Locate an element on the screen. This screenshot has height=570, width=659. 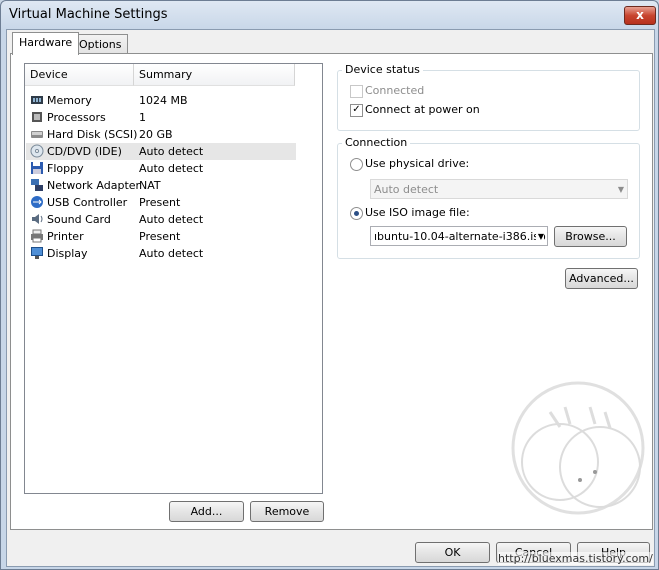
iso-image-value: ıbuntu-10.04-alternate-i386.iso is located at coordinates (460, 236).